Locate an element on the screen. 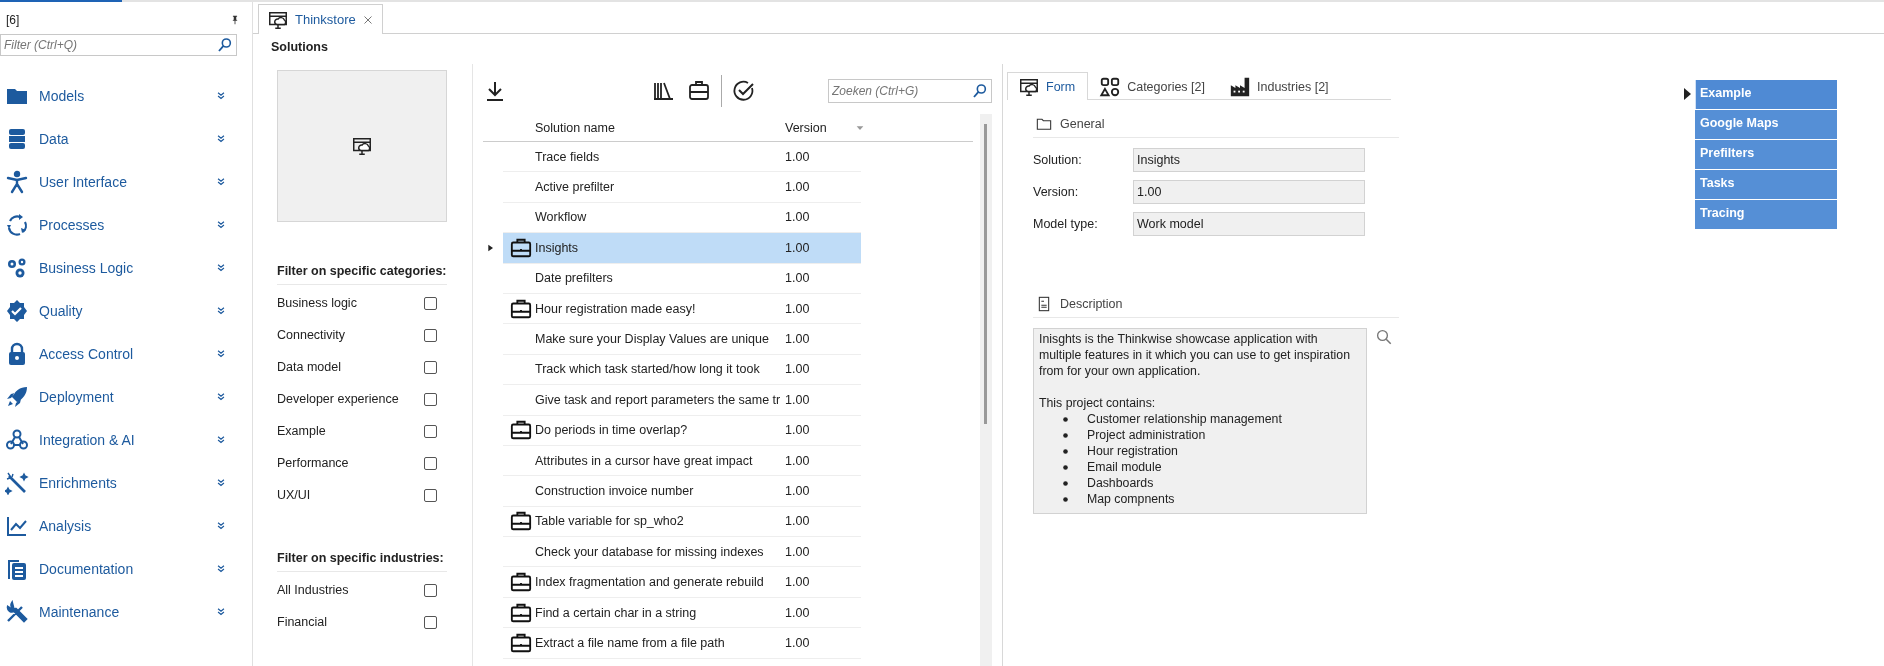 The width and height of the screenshot is (1884, 666). factory-icon is located at coordinates (1240, 86).